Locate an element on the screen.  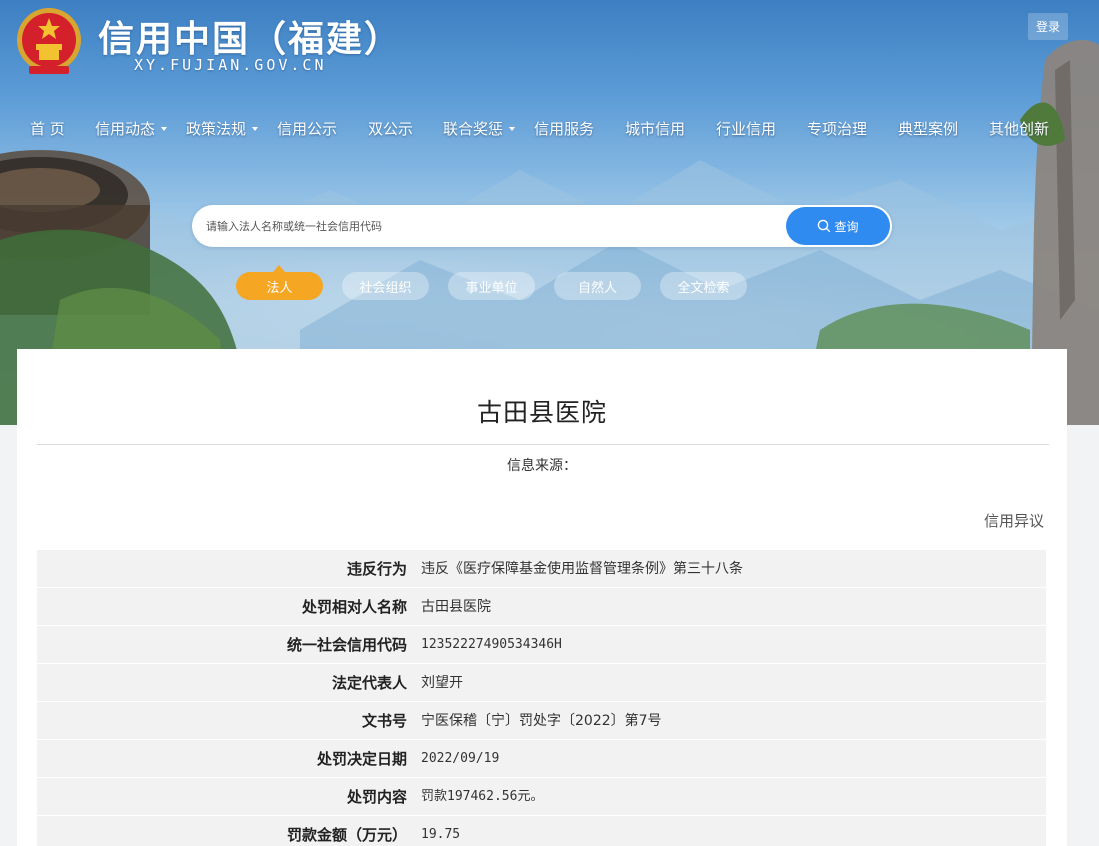
nav-item-home: 首 页 is located at coordinates (47, 128).